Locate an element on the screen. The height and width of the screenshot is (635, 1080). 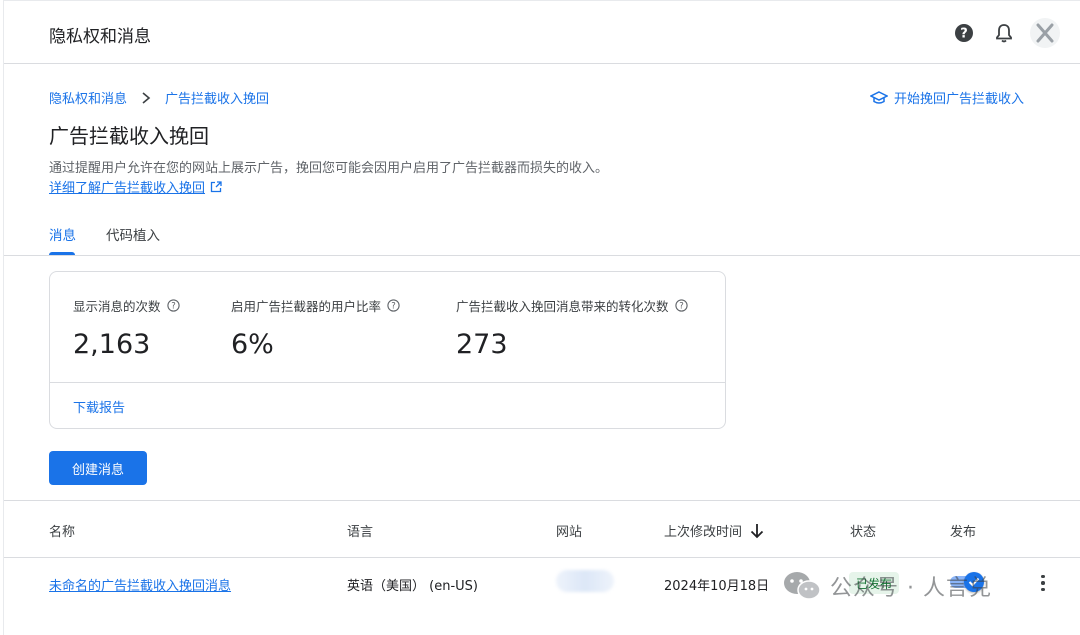
start-recovery-link: 开始挽回广告拦截收入 is located at coordinates (947, 97).